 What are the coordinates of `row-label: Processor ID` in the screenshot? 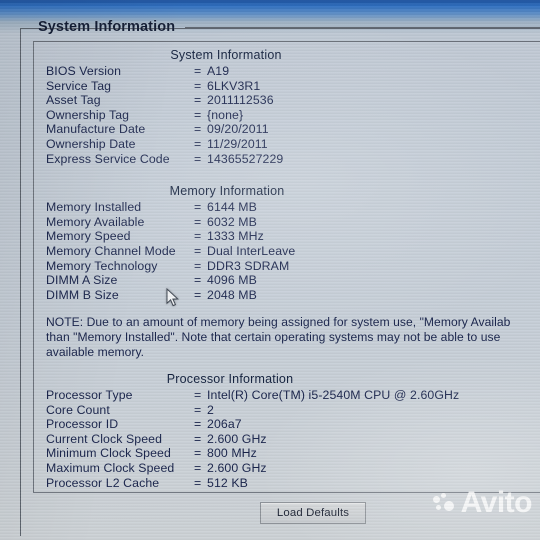 It's located at (82, 424).